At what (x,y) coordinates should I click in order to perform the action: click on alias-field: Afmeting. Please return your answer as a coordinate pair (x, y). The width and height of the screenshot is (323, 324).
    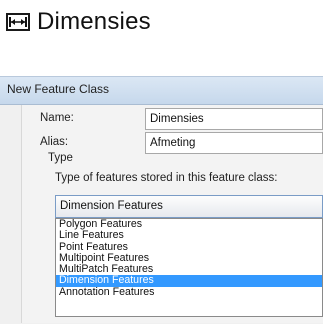
    Looking at the image, I should click on (234, 143).